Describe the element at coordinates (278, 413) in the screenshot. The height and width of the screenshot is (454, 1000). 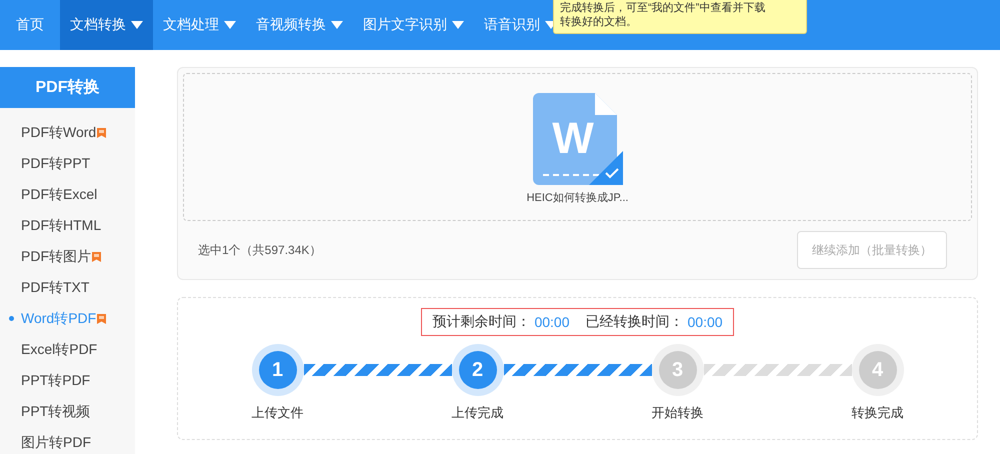
I see `step-label: 上传文件` at that location.